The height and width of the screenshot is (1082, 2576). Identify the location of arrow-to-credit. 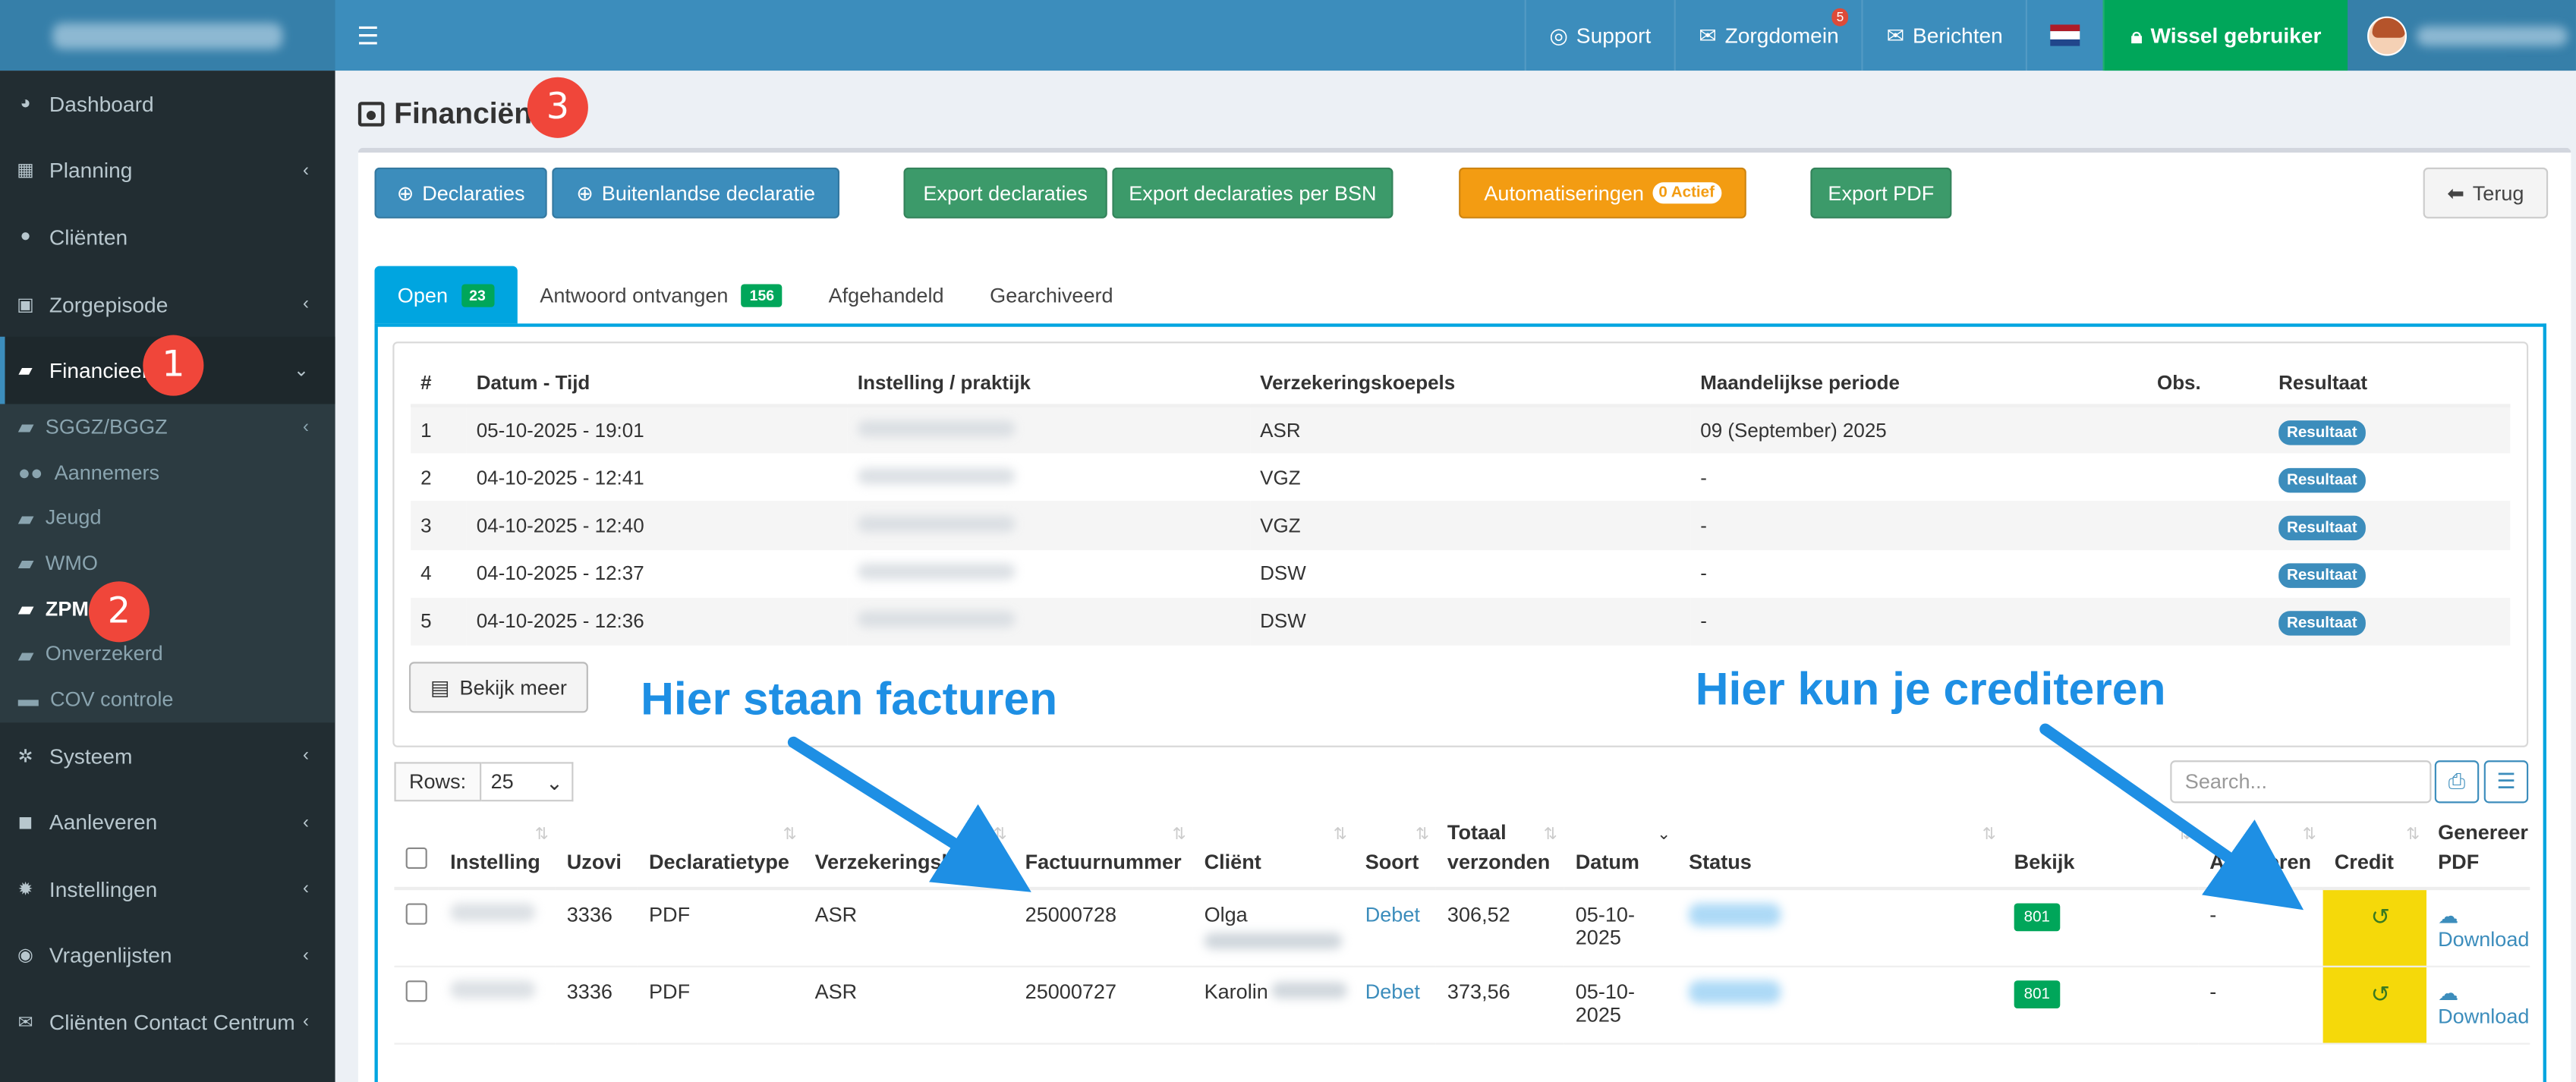
(2171, 817).